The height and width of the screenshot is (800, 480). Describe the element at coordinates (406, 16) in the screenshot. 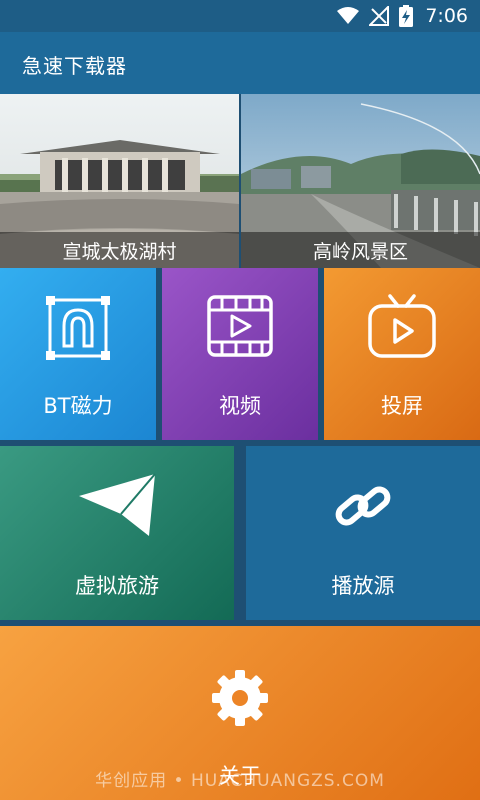

I see `battery-charging-icon` at that location.